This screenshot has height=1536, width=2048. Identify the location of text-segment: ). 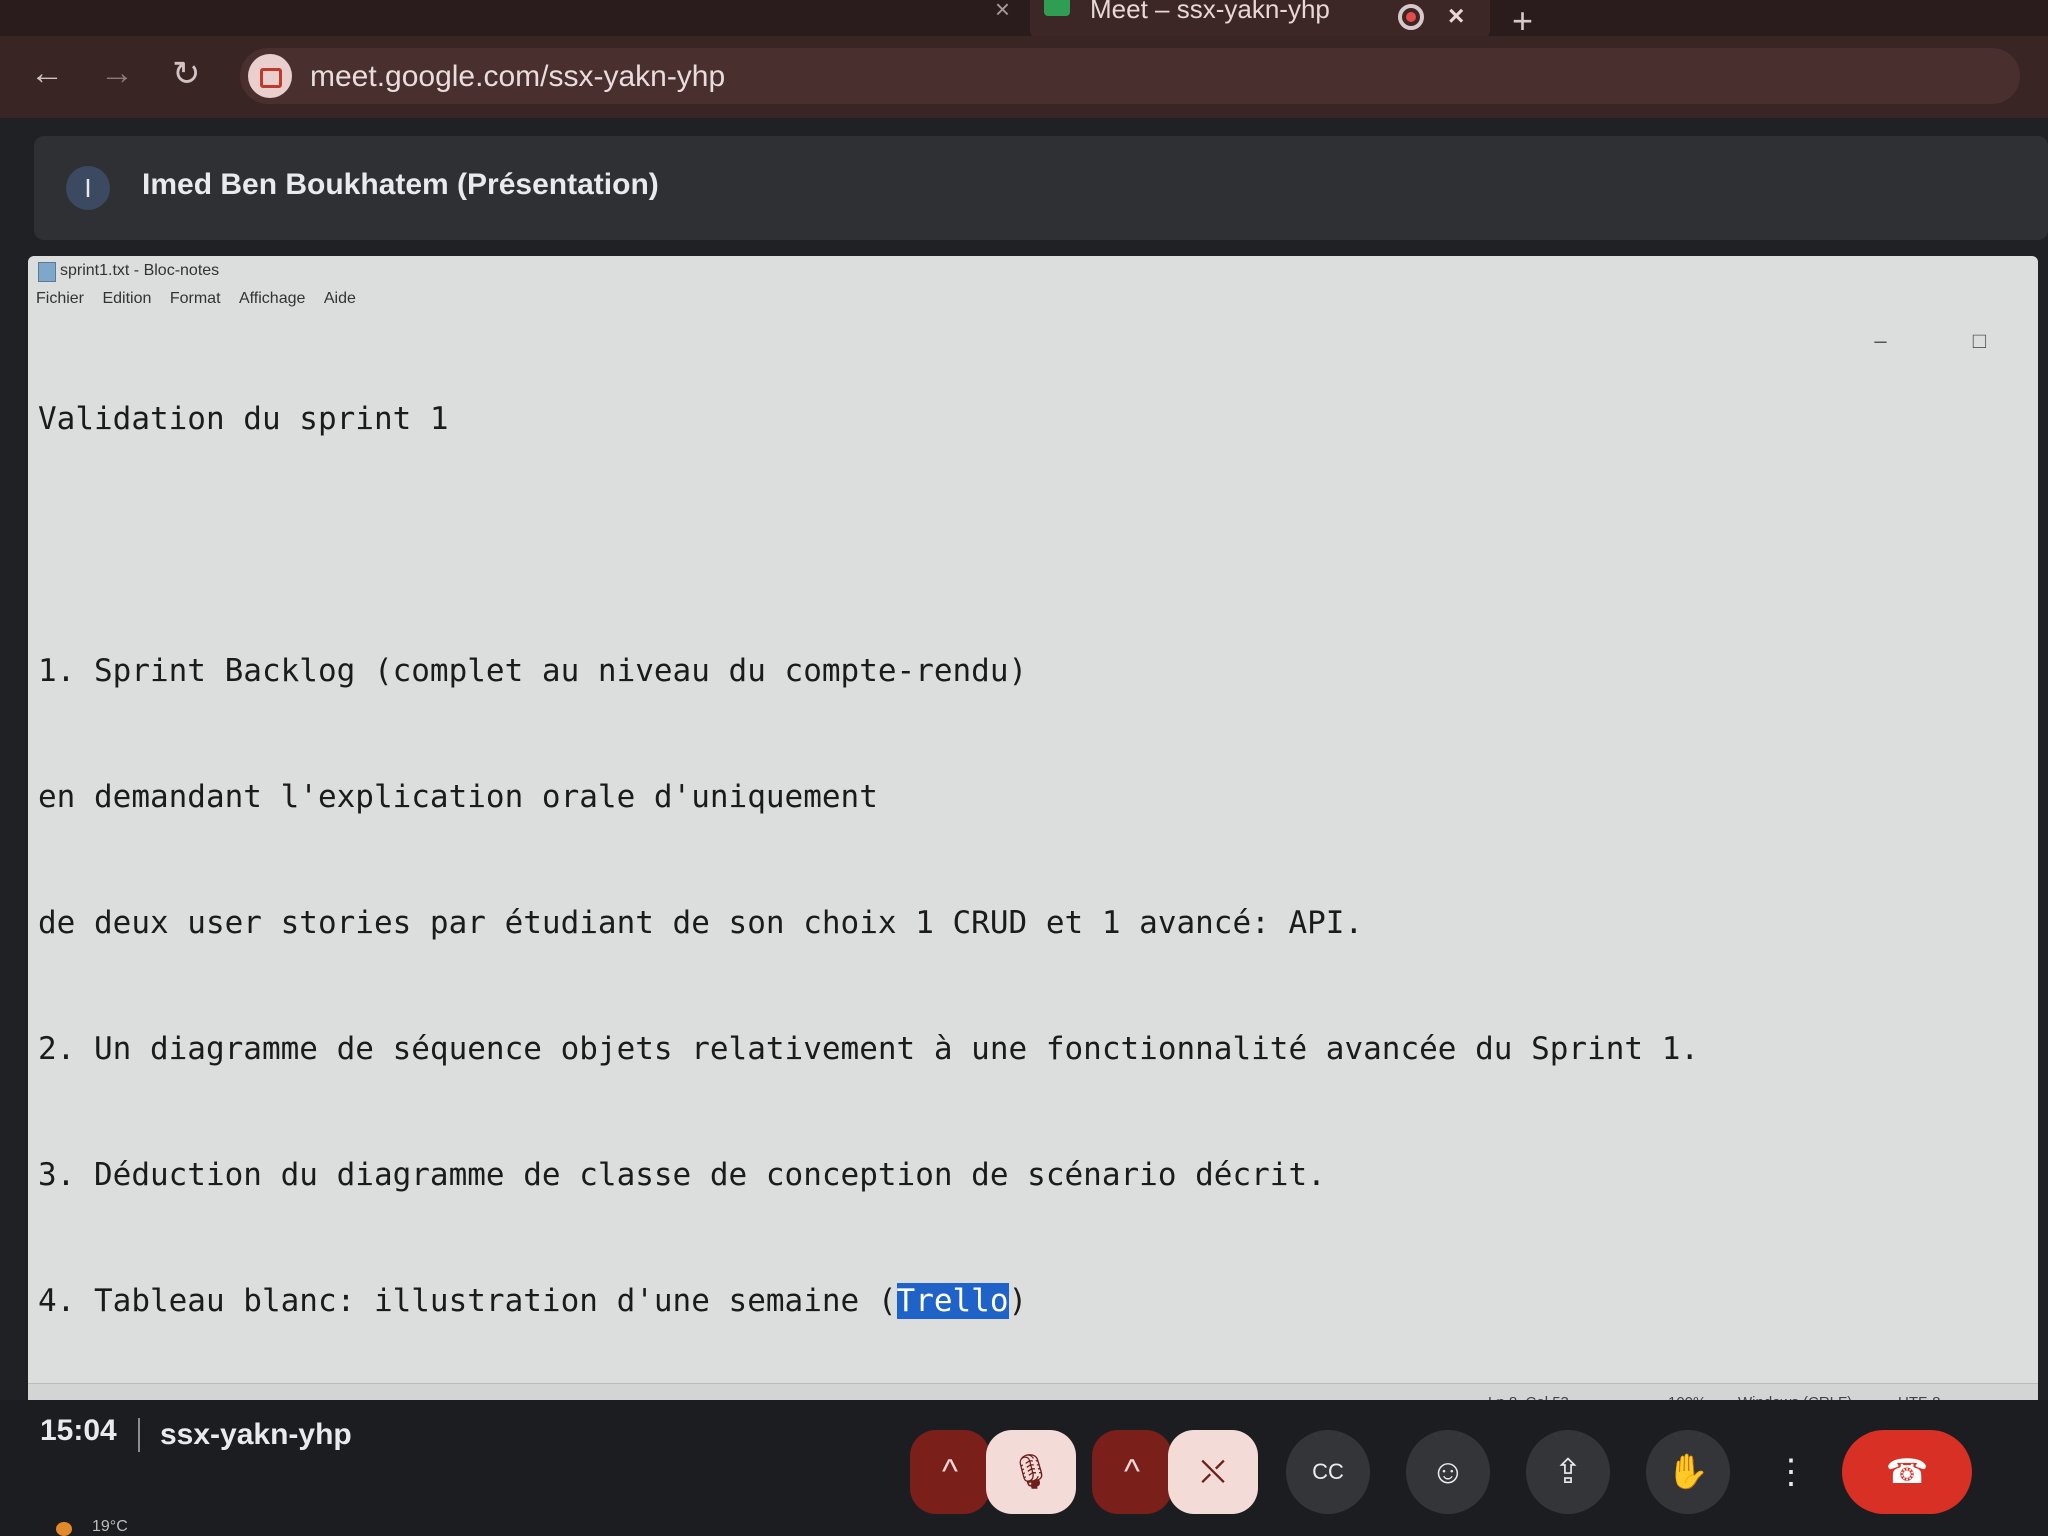
(1018, 1301).